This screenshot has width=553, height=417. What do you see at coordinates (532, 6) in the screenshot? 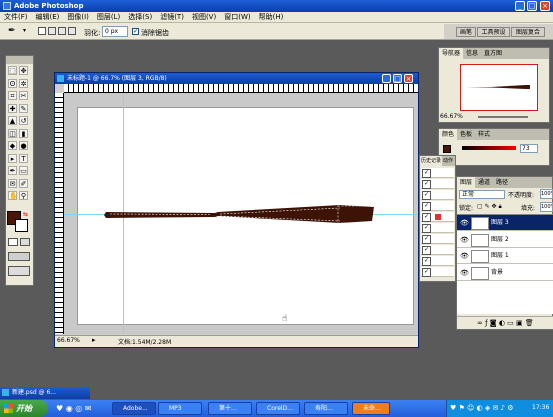
I see `maximize-button: □` at bounding box center [532, 6].